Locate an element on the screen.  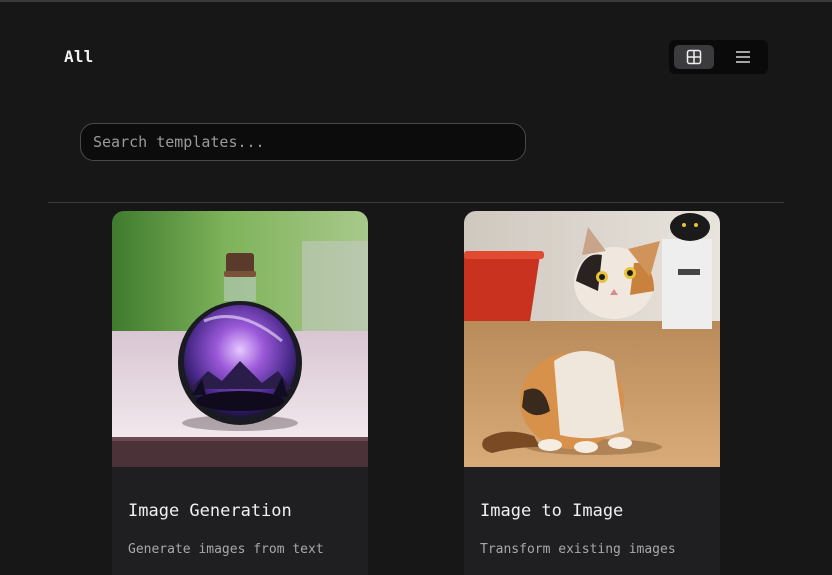
window-top-border is located at coordinates (416, 1).